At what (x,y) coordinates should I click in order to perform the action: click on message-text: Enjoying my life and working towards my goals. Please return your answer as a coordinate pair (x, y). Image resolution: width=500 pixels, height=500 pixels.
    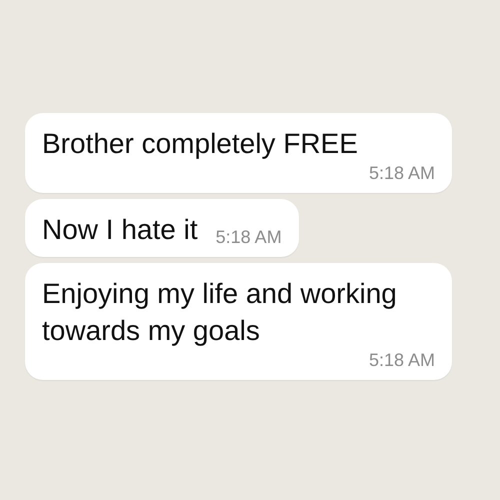
    Looking at the image, I should click on (220, 312).